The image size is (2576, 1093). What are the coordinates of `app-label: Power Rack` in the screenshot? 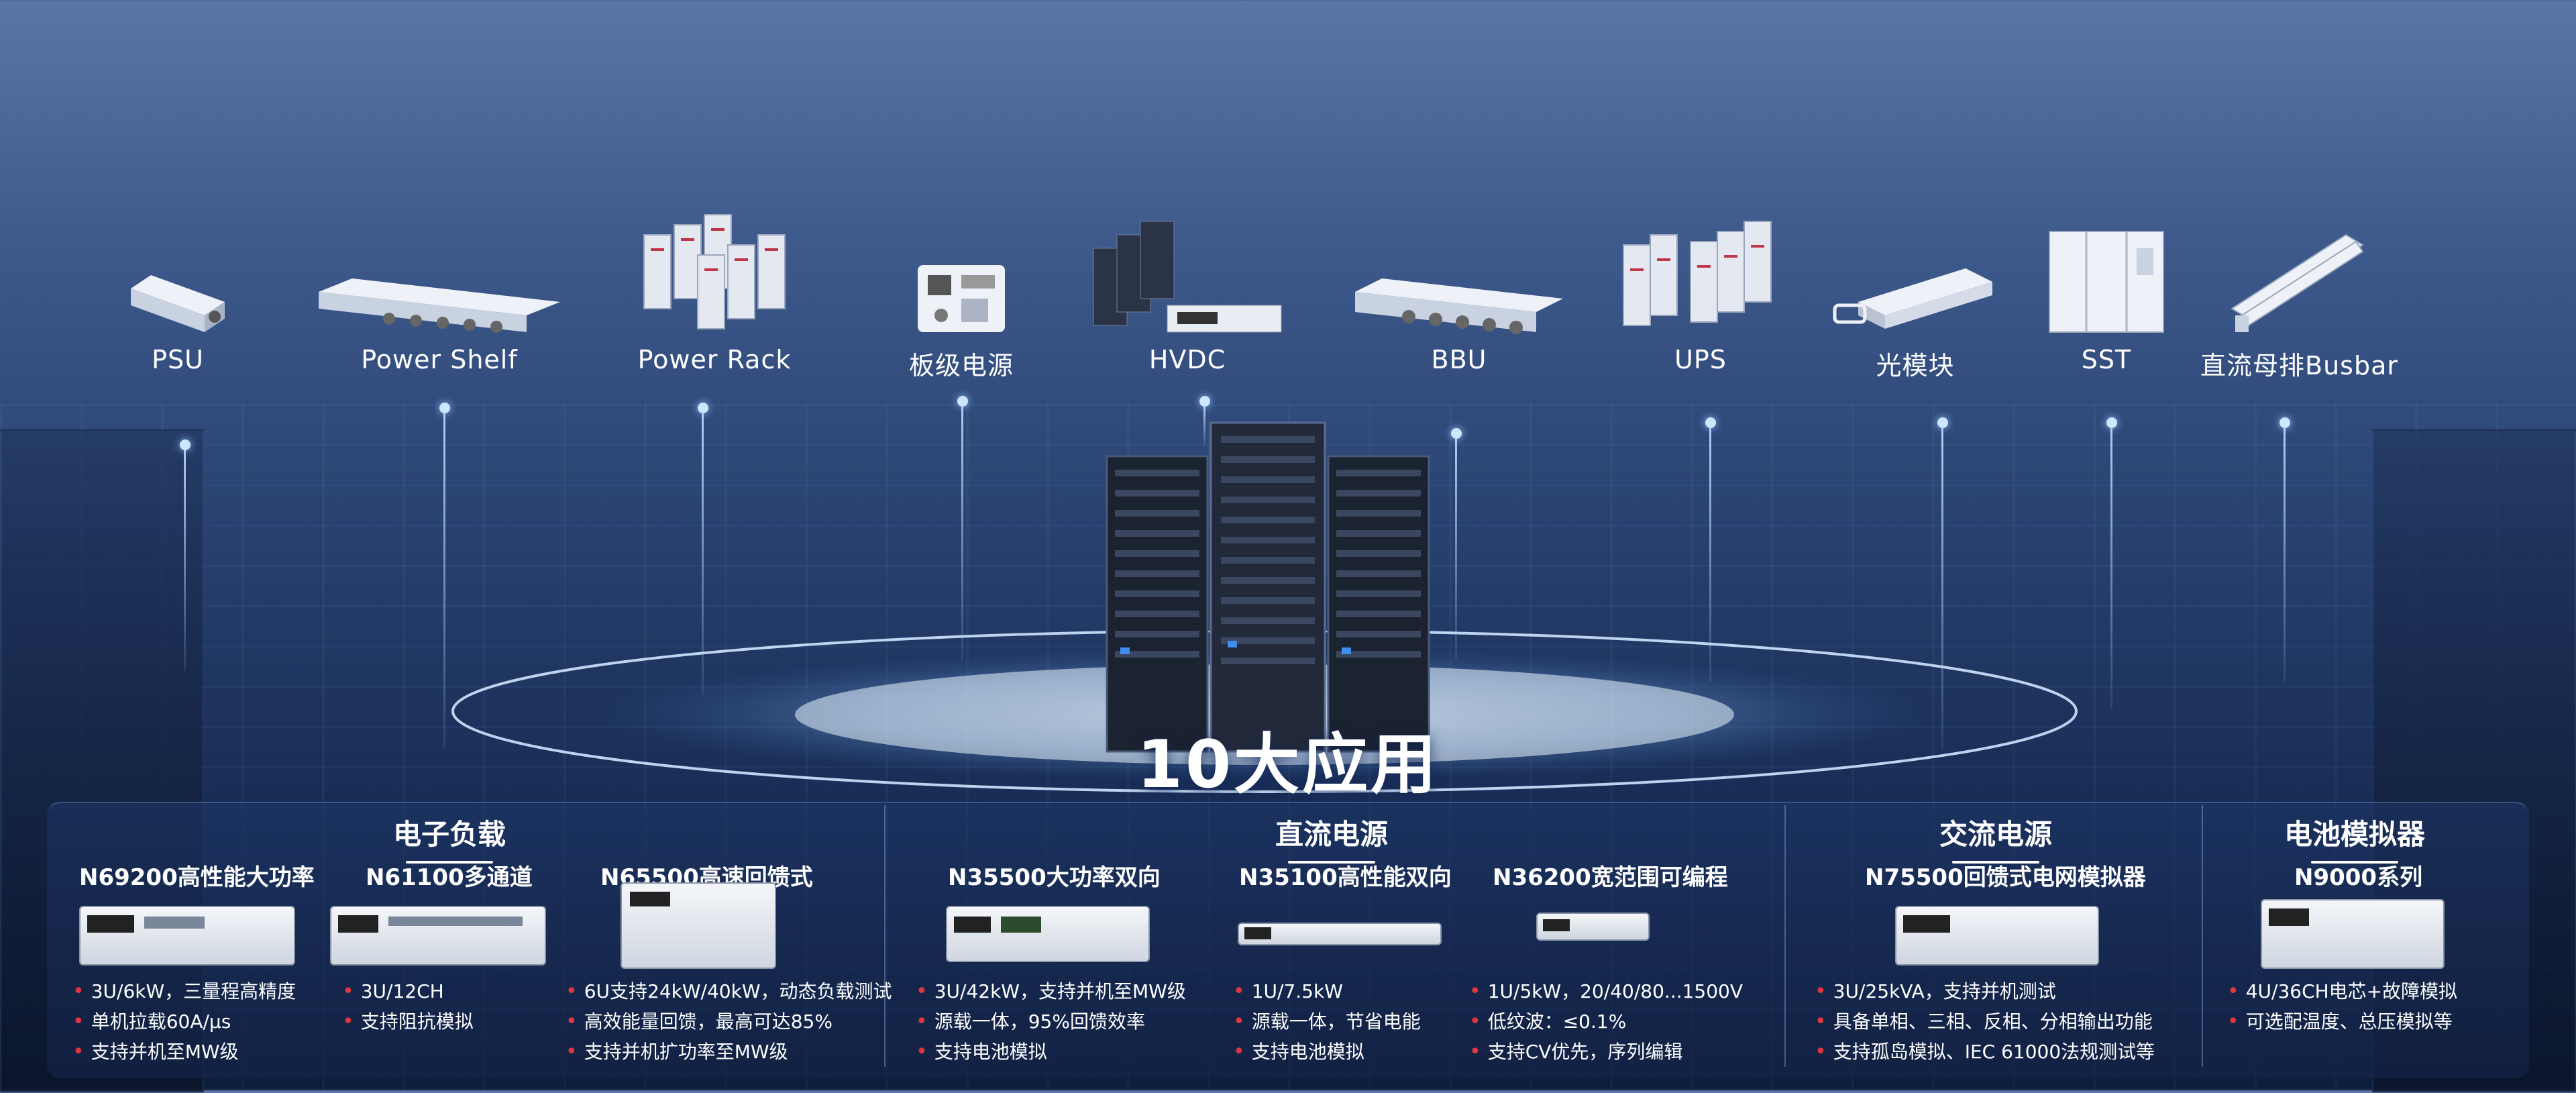 It's located at (714, 359).